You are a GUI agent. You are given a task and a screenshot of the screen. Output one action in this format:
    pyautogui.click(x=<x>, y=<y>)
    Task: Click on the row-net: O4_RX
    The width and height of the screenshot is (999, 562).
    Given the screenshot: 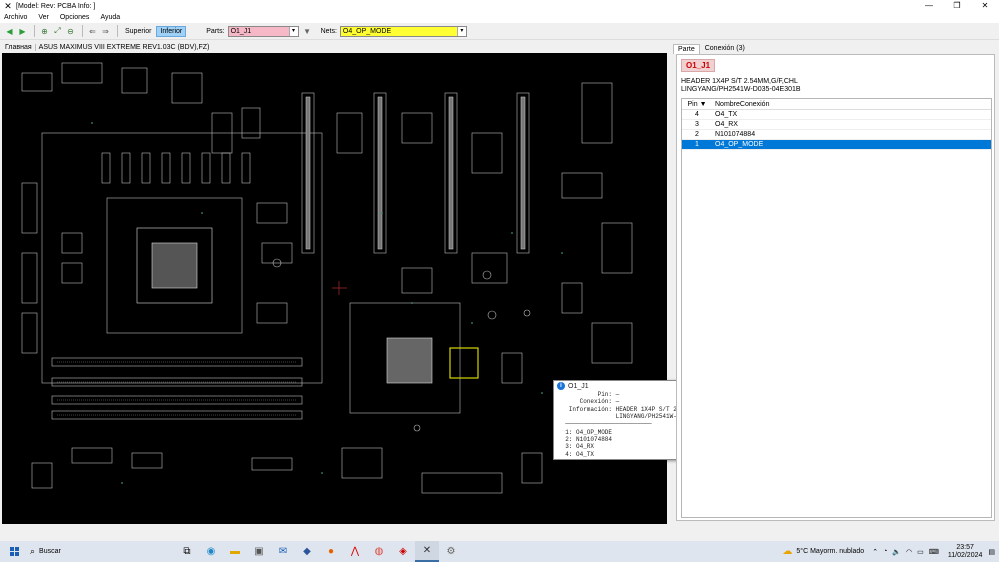 What is the action you would take?
    pyautogui.click(x=726, y=124)
    